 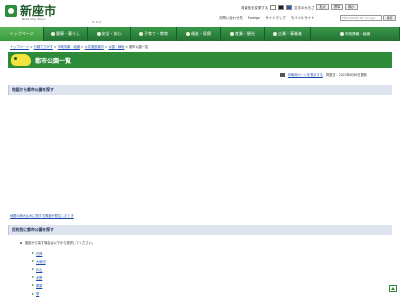 I want to click on life-icon, so click(x=53, y=34).